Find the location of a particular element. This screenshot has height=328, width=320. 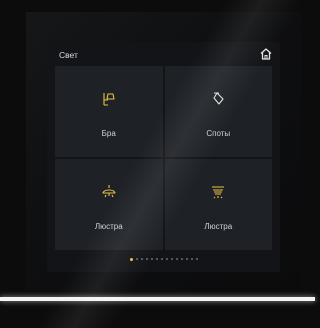

tile-label: Бра is located at coordinates (108, 133).